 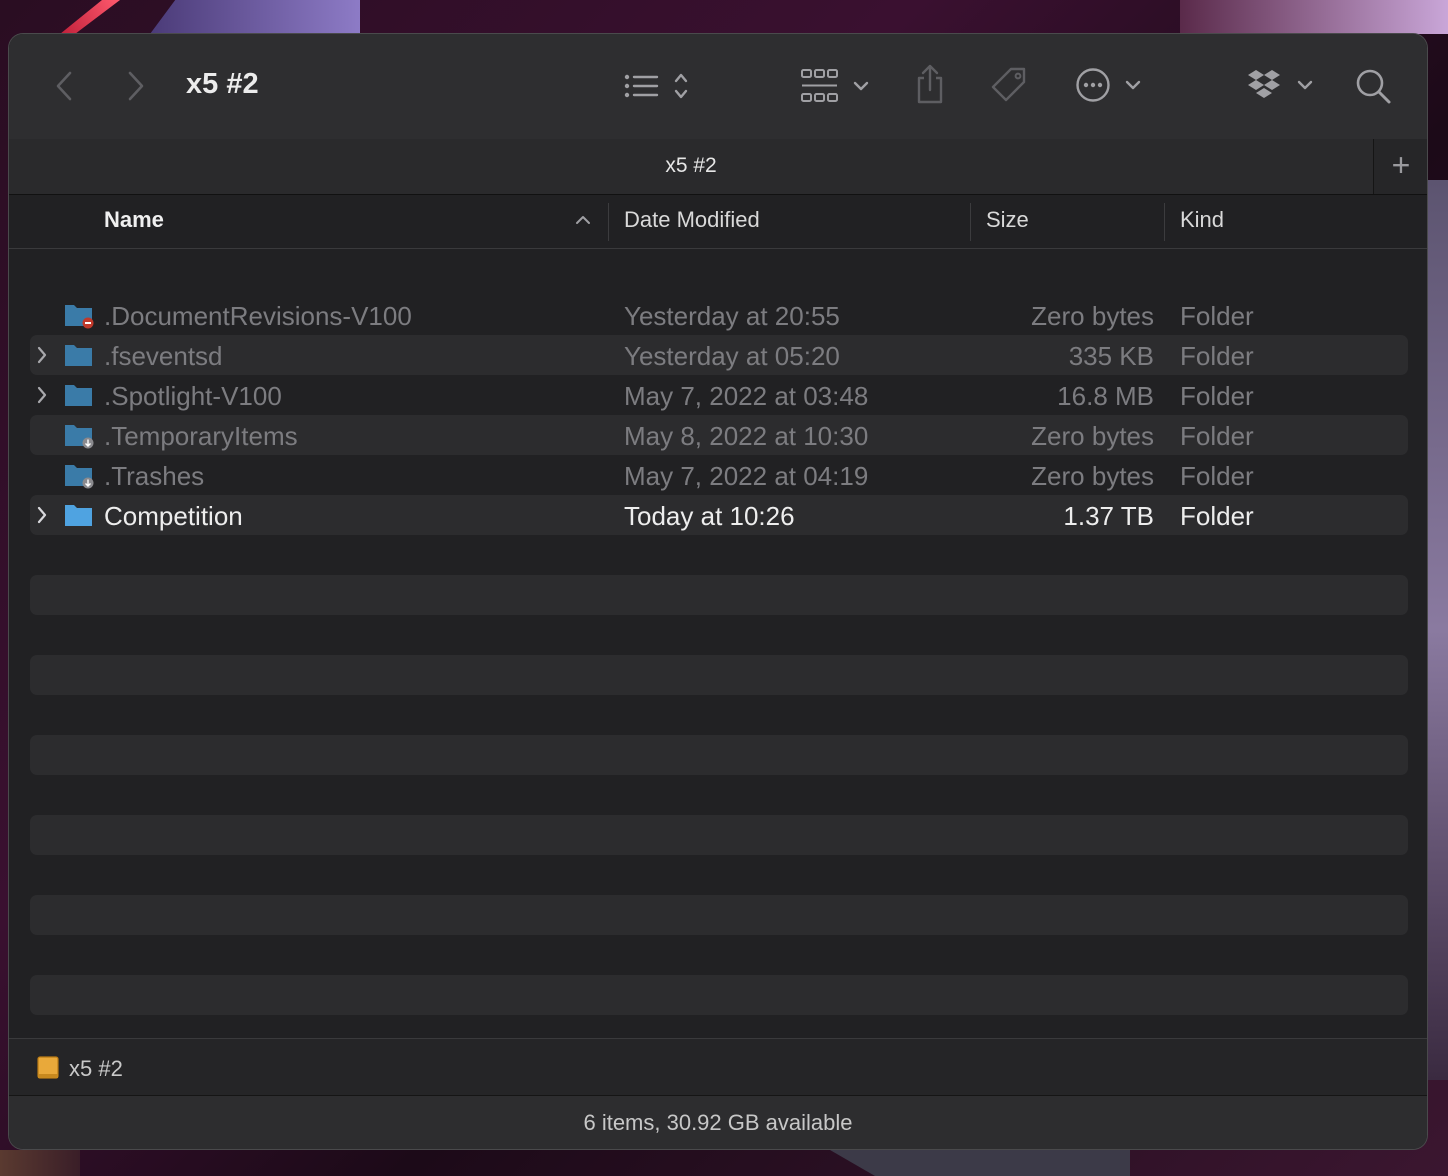 I want to click on toolbar: x5 #2, so click(x=718, y=86).